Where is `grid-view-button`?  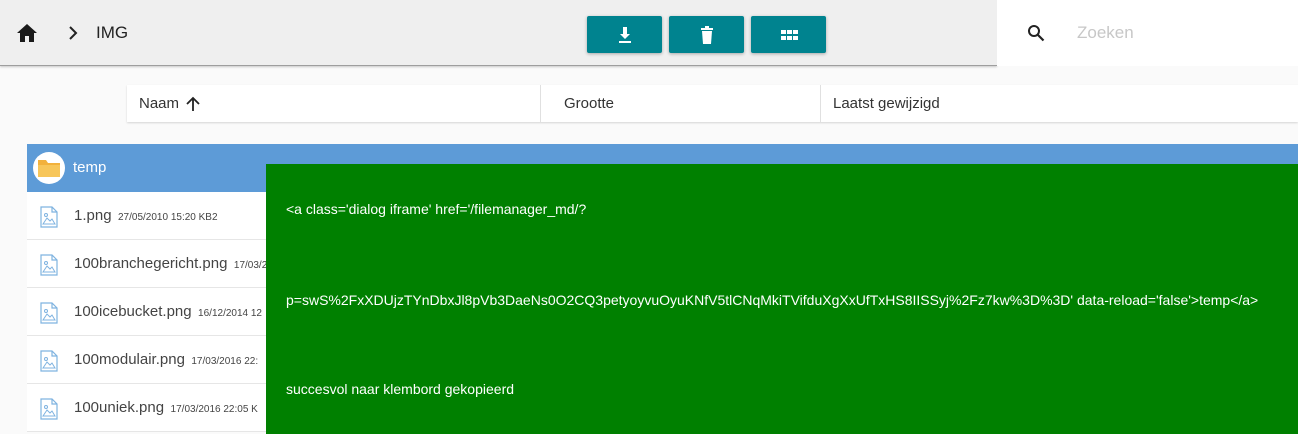
grid-view-button is located at coordinates (788, 34).